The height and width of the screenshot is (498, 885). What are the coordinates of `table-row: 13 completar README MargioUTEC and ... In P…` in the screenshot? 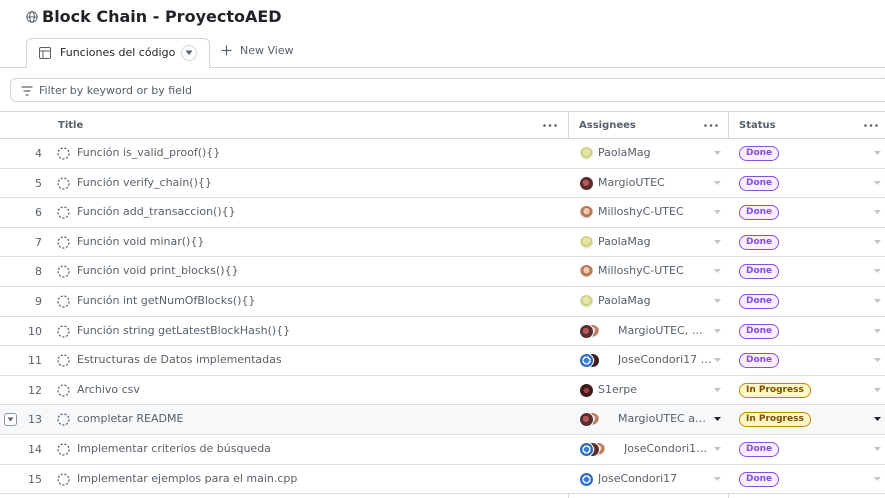 It's located at (442, 420).